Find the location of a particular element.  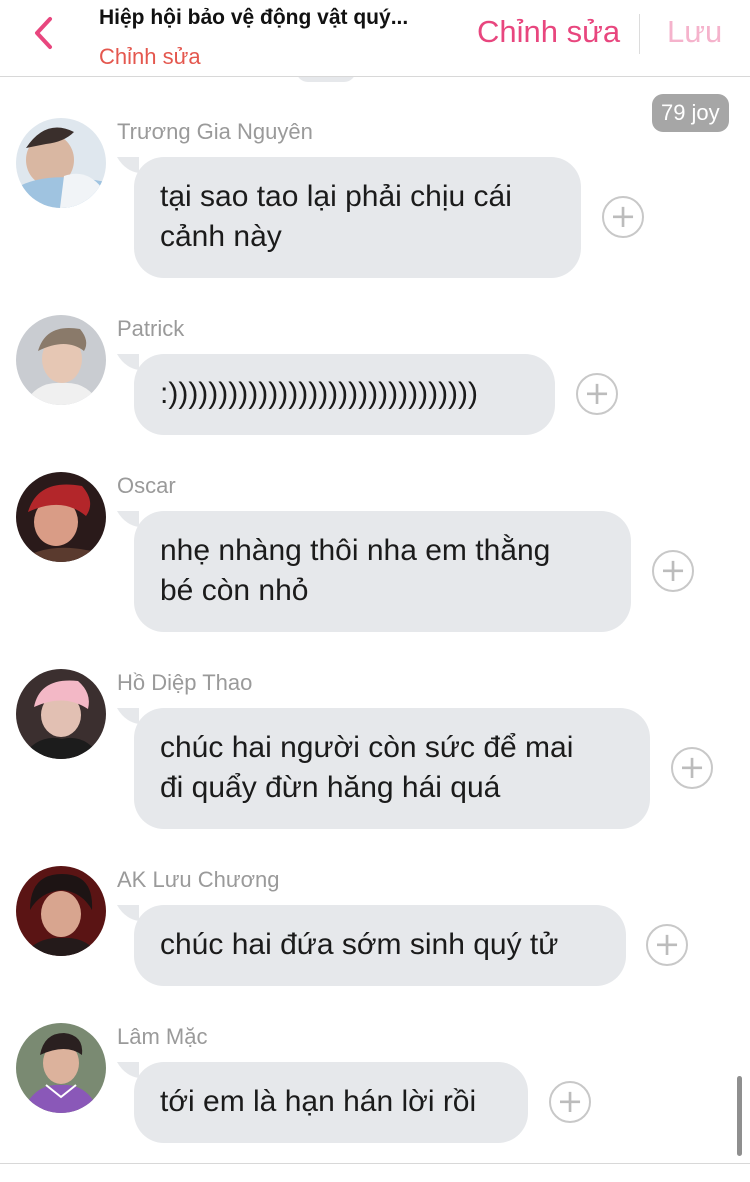

save-button: Lưu is located at coordinates (694, 32).